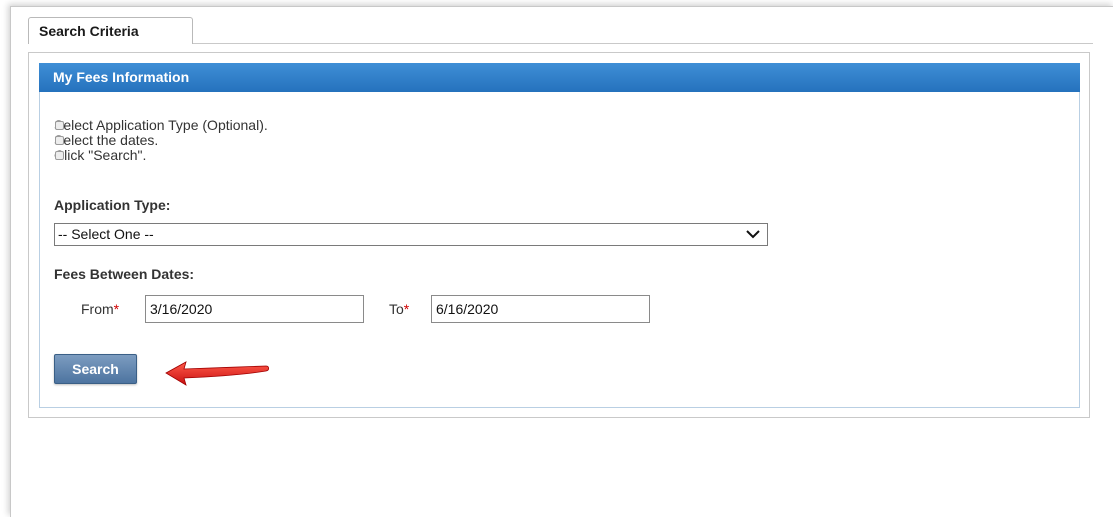  What do you see at coordinates (217, 373) in the screenshot?
I see `red-arrow-icon` at bounding box center [217, 373].